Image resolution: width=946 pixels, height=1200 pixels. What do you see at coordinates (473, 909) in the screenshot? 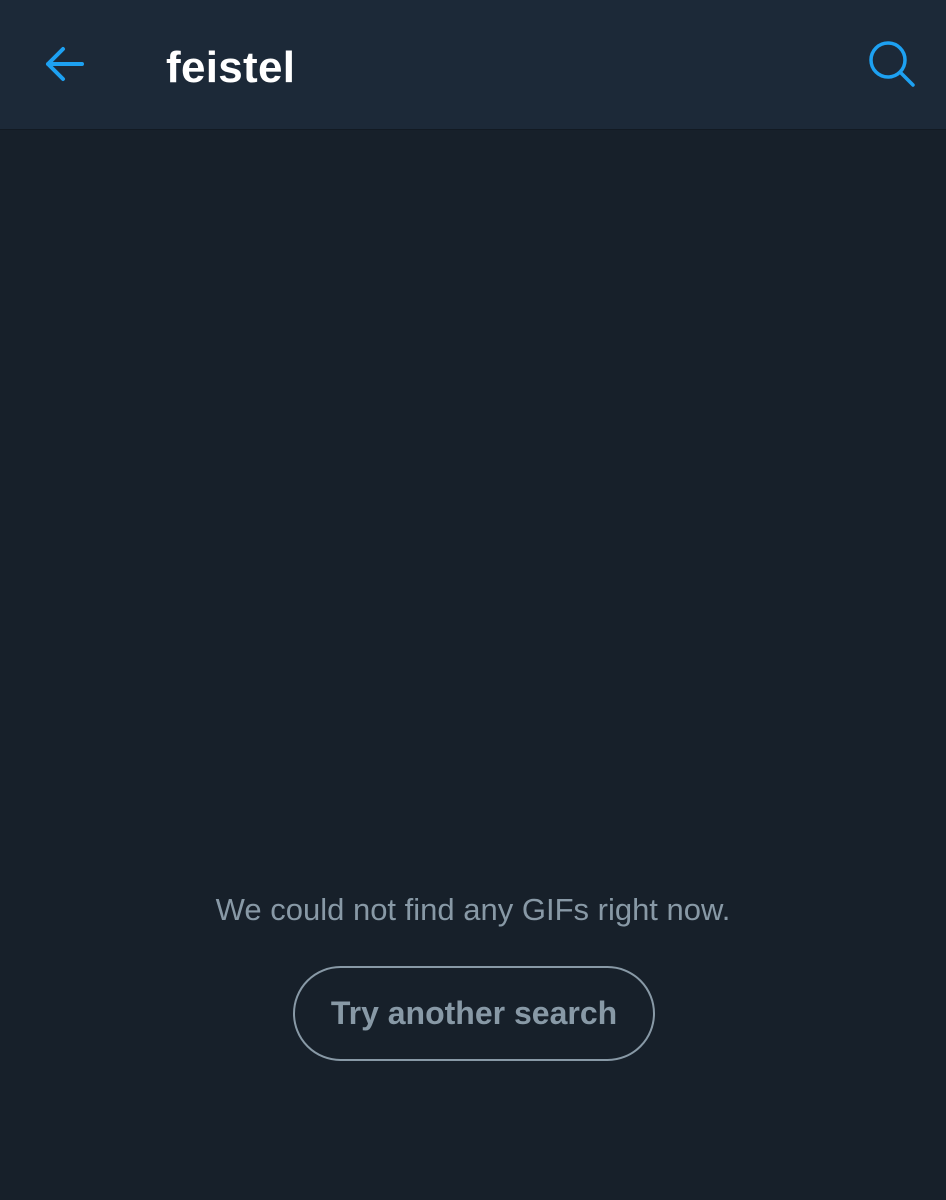
I see `no-results-message: We could not find any GIFs right now.` at bounding box center [473, 909].